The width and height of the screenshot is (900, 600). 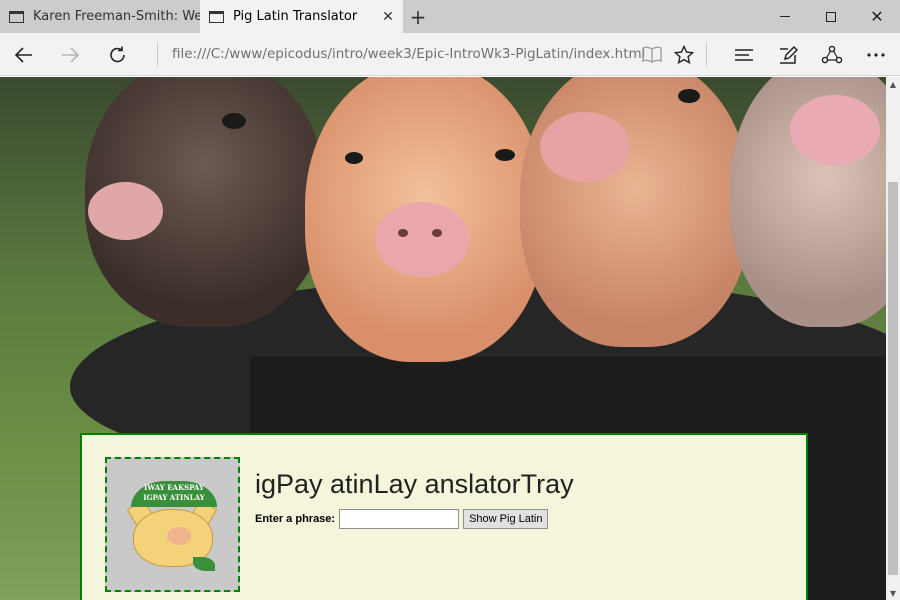 I want to click on pig-latin-logo: IWAY EAKSPAY IGPAY ATINLAY, so click(x=172, y=524).